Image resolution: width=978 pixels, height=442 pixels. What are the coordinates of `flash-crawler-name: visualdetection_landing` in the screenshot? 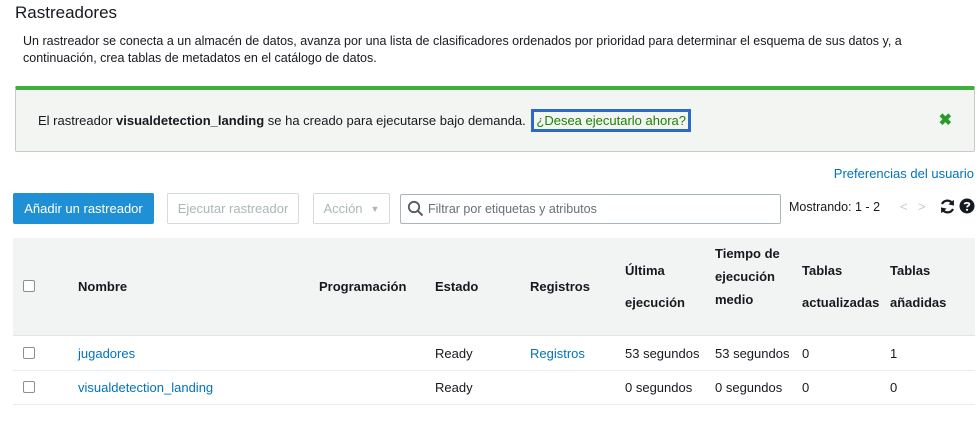 It's located at (190, 120).